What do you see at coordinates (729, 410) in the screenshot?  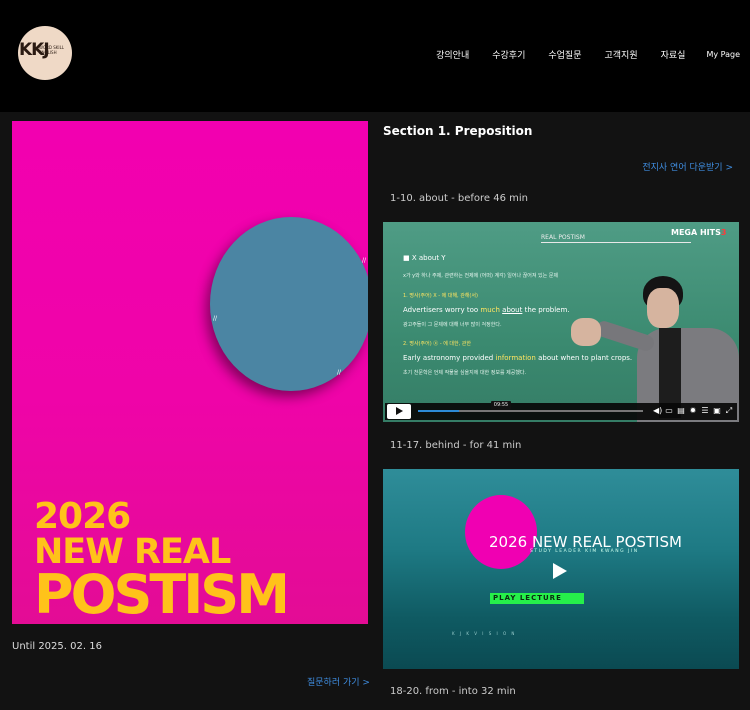 I see `fullscreen-icon: ⤢` at bounding box center [729, 410].